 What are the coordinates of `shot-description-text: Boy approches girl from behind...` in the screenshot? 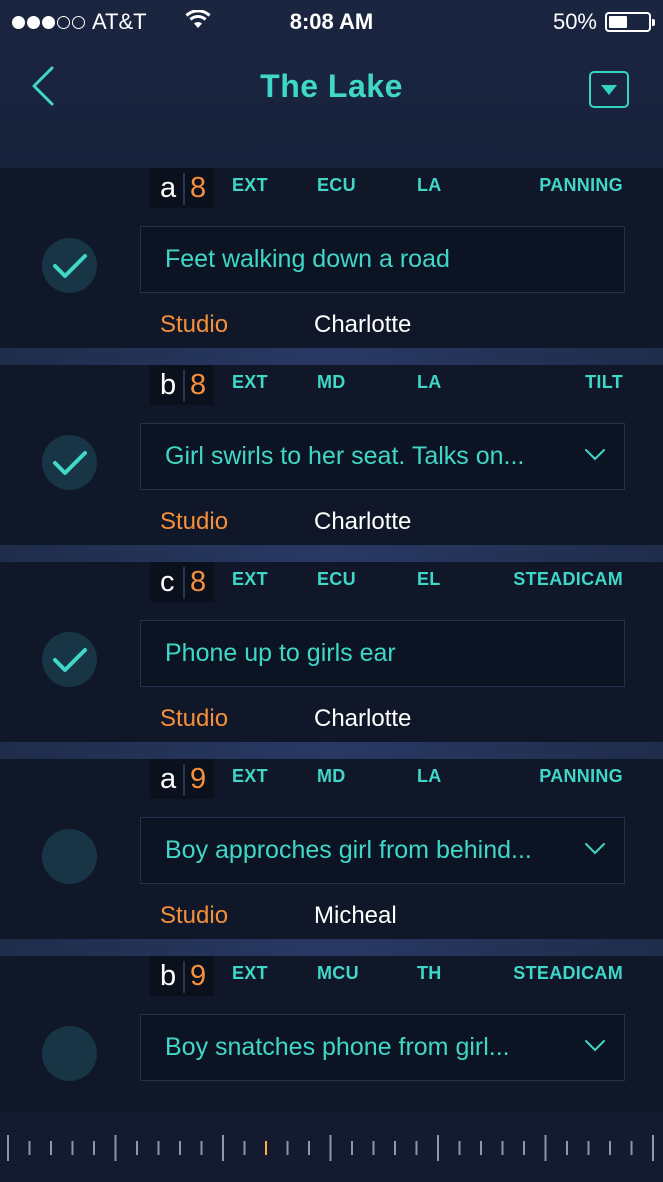 It's located at (348, 850).